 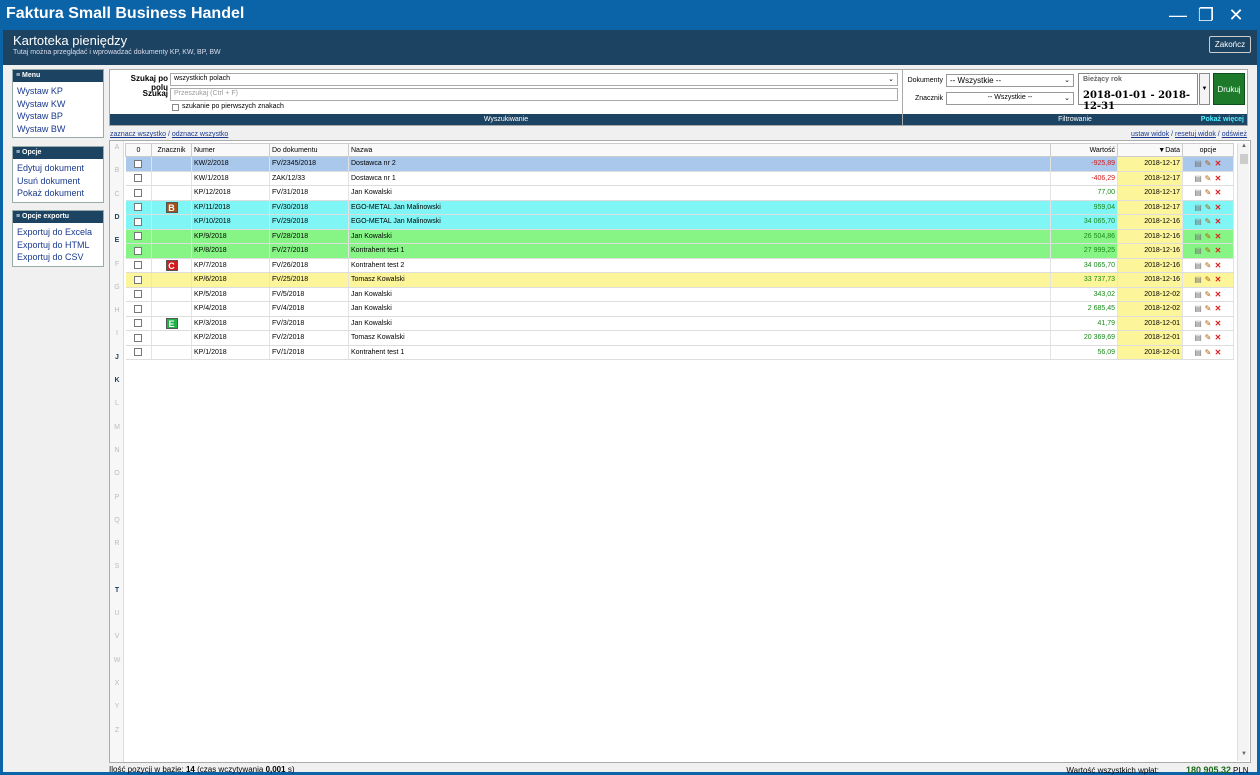 What do you see at coordinates (58, 116) in the screenshot?
I see `menu-item-wystaw-bp: Wystaw BP` at bounding box center [58, 116].